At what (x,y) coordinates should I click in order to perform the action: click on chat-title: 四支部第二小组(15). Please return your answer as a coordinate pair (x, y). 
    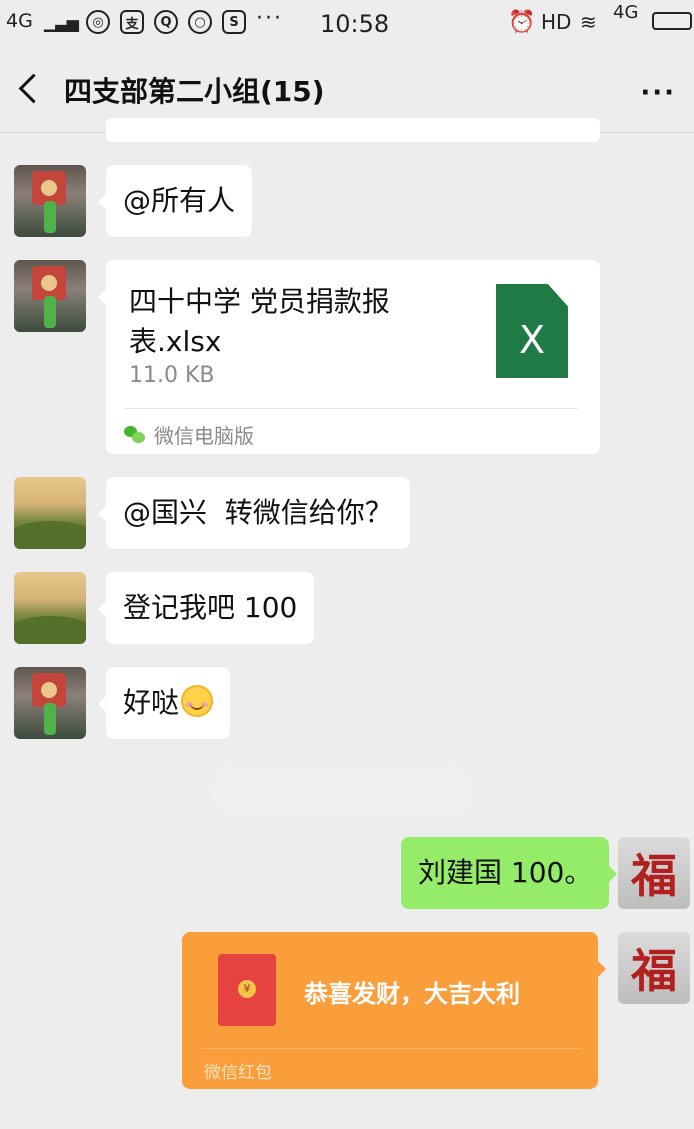
    Looking at the image, I should click on (194, 91).